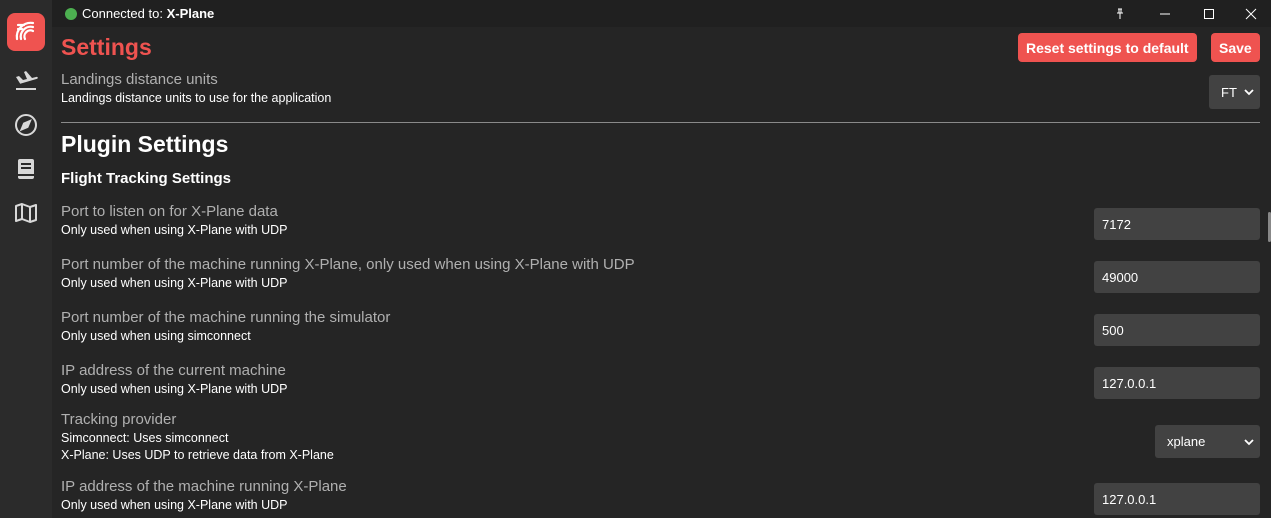 Image resolution: width=1271 pixels, height=518 pixels. What do you see at coordinates (1177, 224) in the screenshot?
I see `xplane-port-input: 7172` at bounding box center [1177, 224].